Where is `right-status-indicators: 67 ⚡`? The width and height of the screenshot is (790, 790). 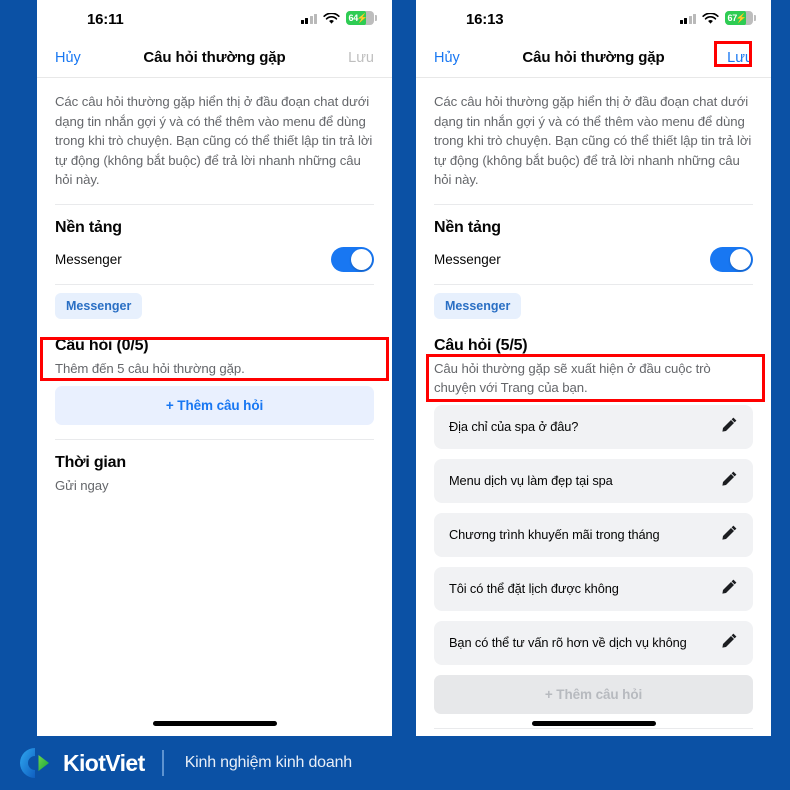 right-status-indicators: 67 ⚡ is located at coordinates (717, 18).